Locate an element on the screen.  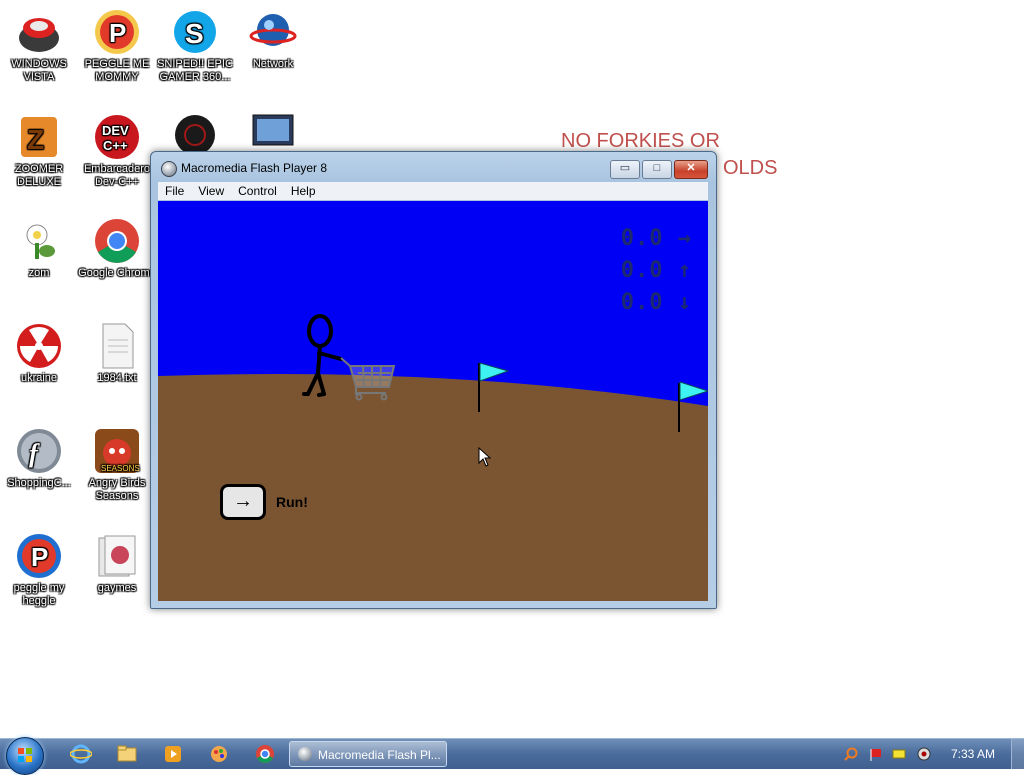
taskbar: Macromedia Flash Pl... 7:33 AM is located at coordinates (512, 756).